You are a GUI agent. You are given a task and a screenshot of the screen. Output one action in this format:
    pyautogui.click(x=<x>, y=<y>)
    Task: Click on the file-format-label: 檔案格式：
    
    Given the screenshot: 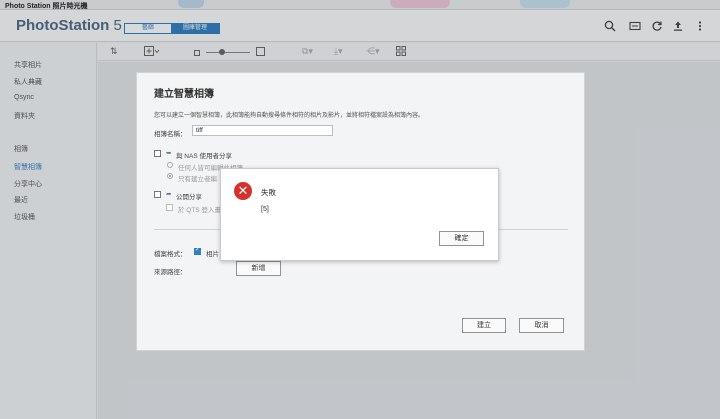 What is the action you would take?
    pyautogui.click(x=170, y=254)
    